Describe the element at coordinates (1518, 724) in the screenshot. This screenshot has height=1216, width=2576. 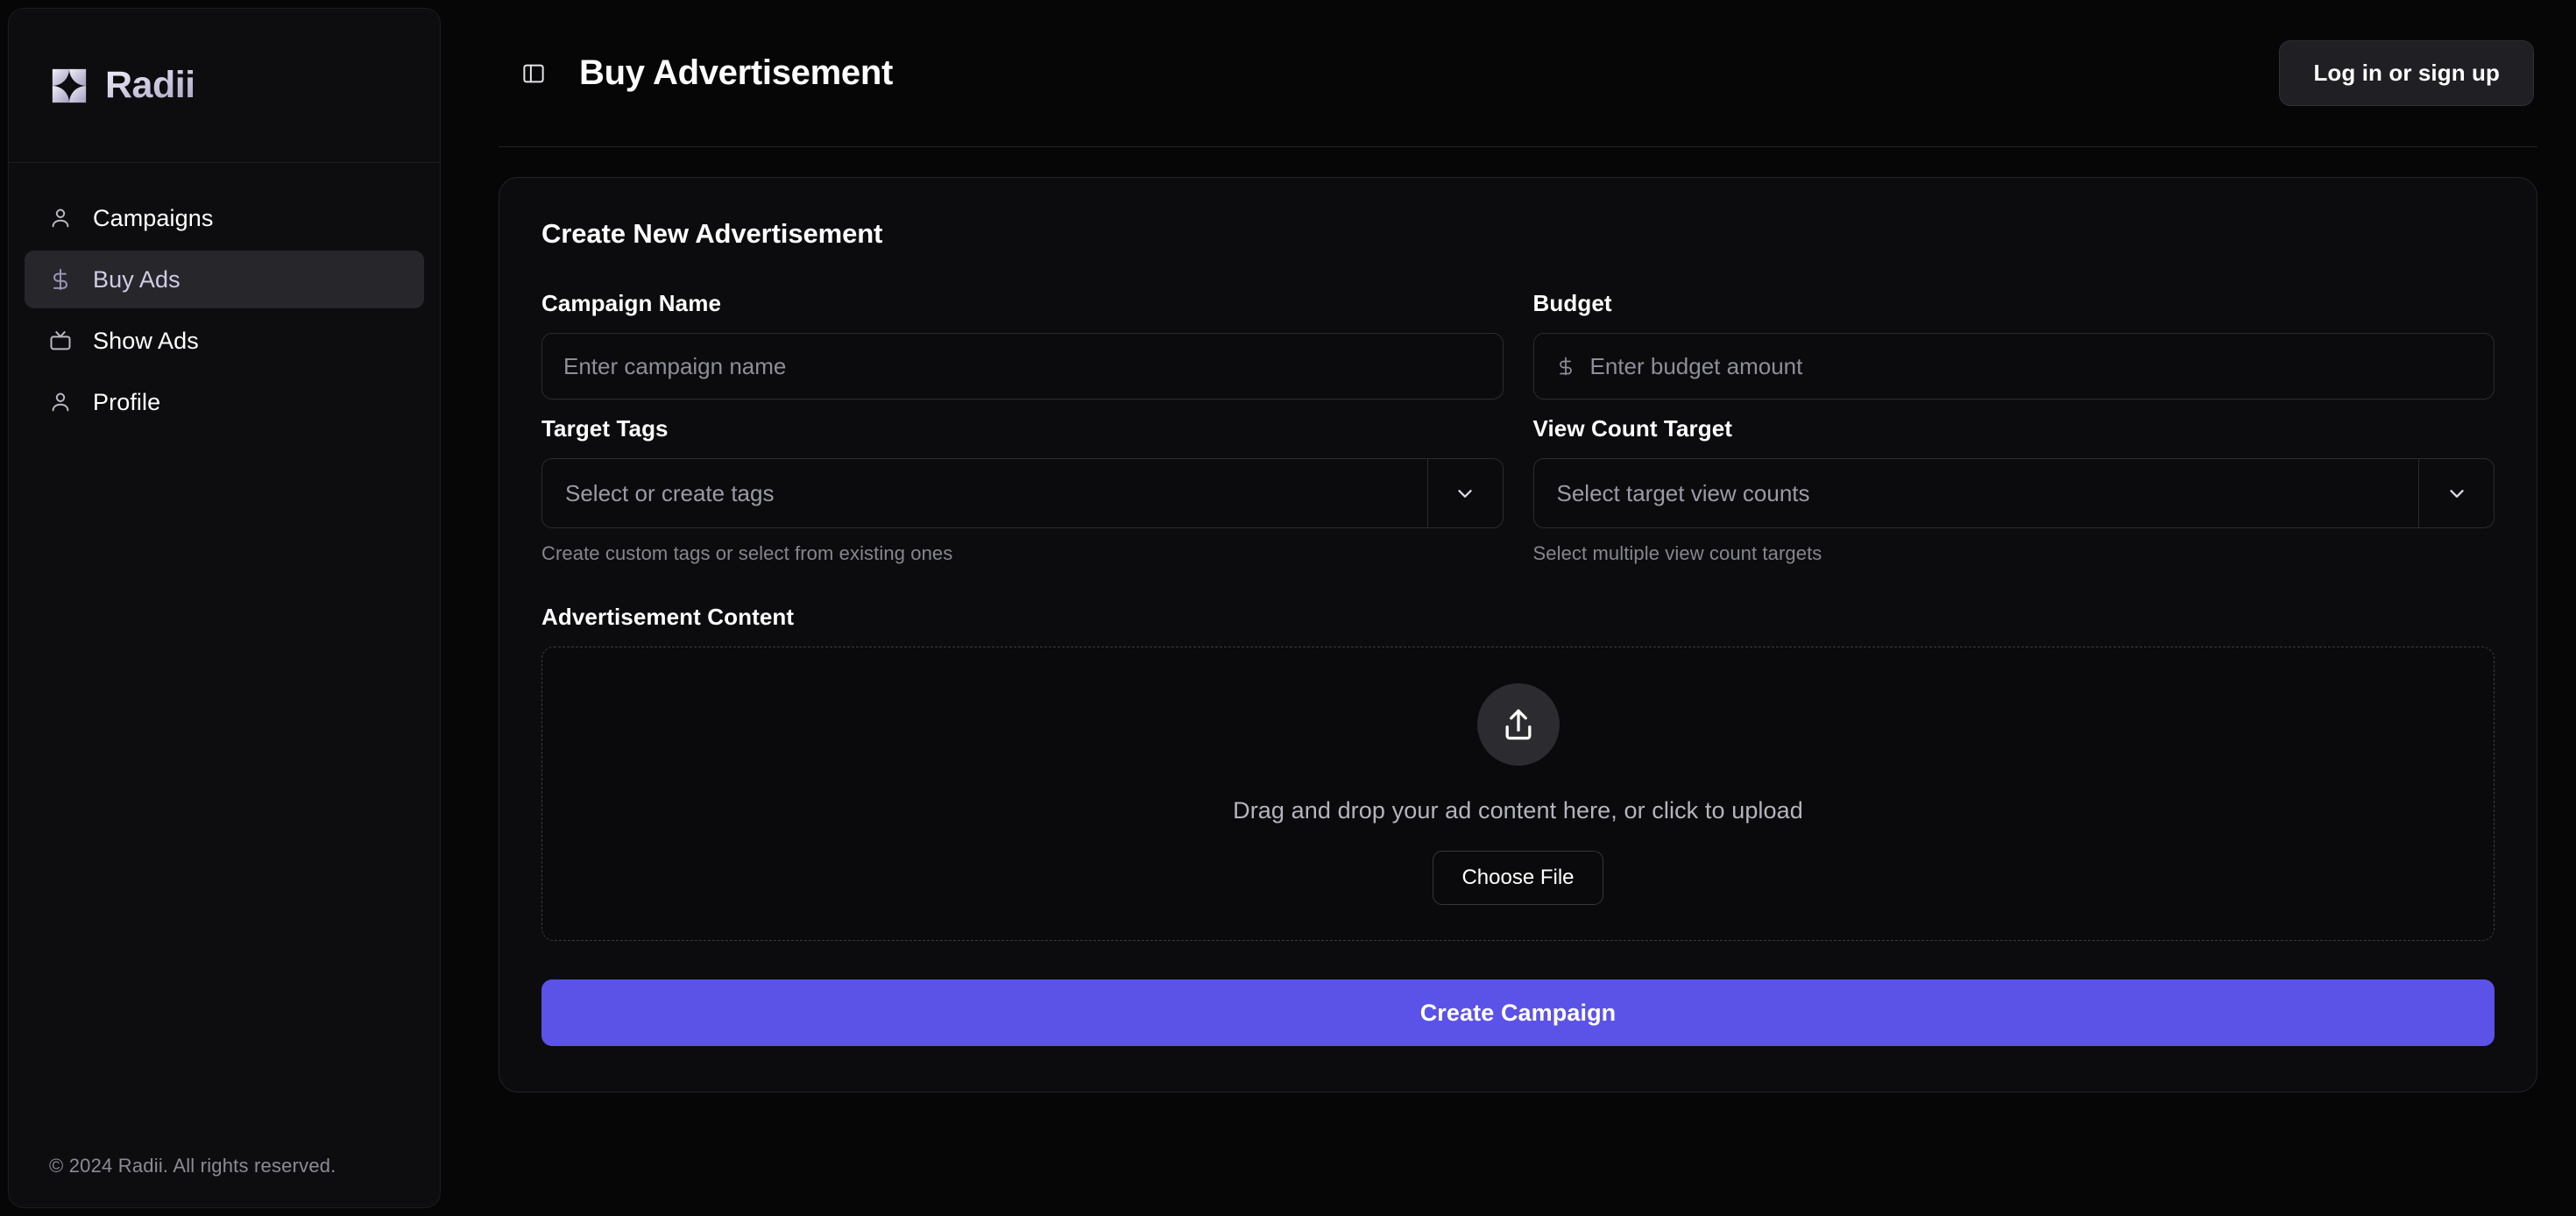
I see `upload-icon` at that location.